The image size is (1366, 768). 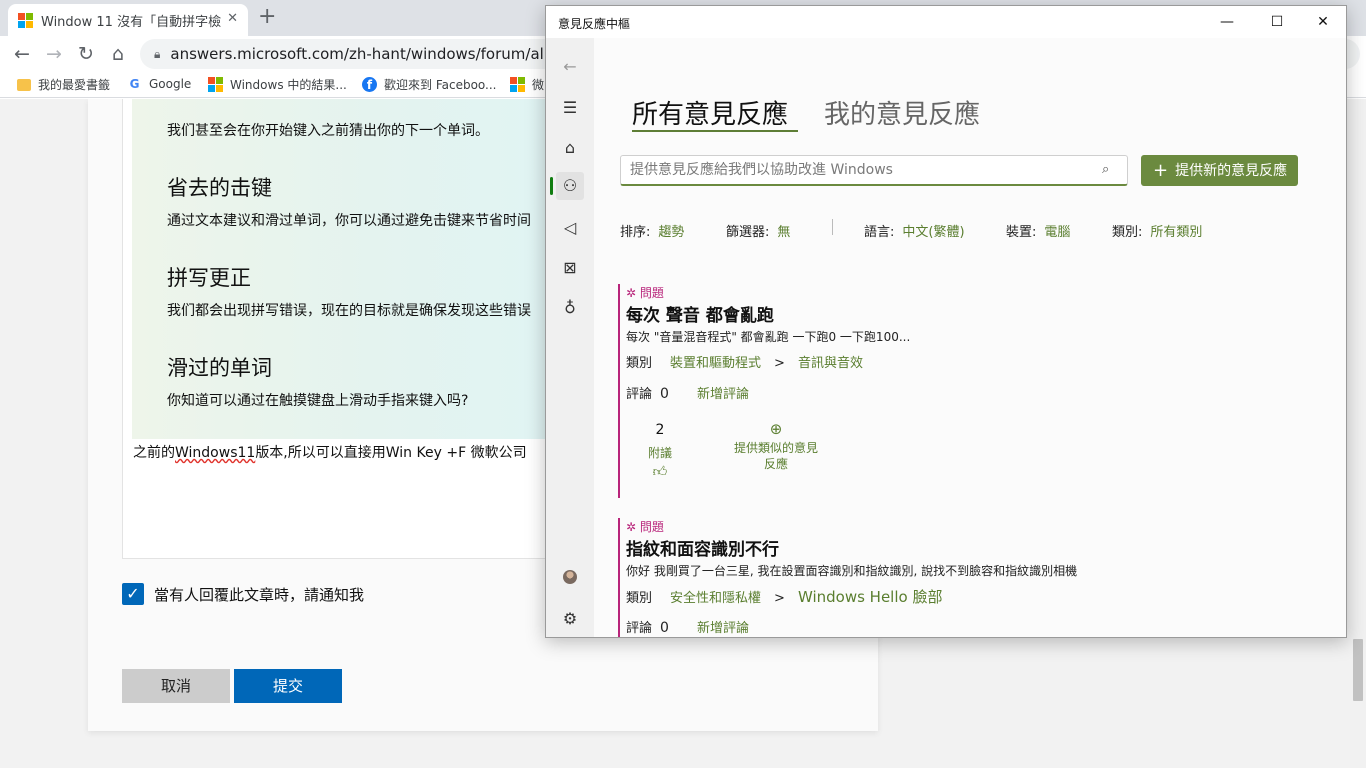 What do you see at coordinates (715, 598) in the screenshot?
I see `category-link: 安全性和隱私權` at bounding box center [715, 598].